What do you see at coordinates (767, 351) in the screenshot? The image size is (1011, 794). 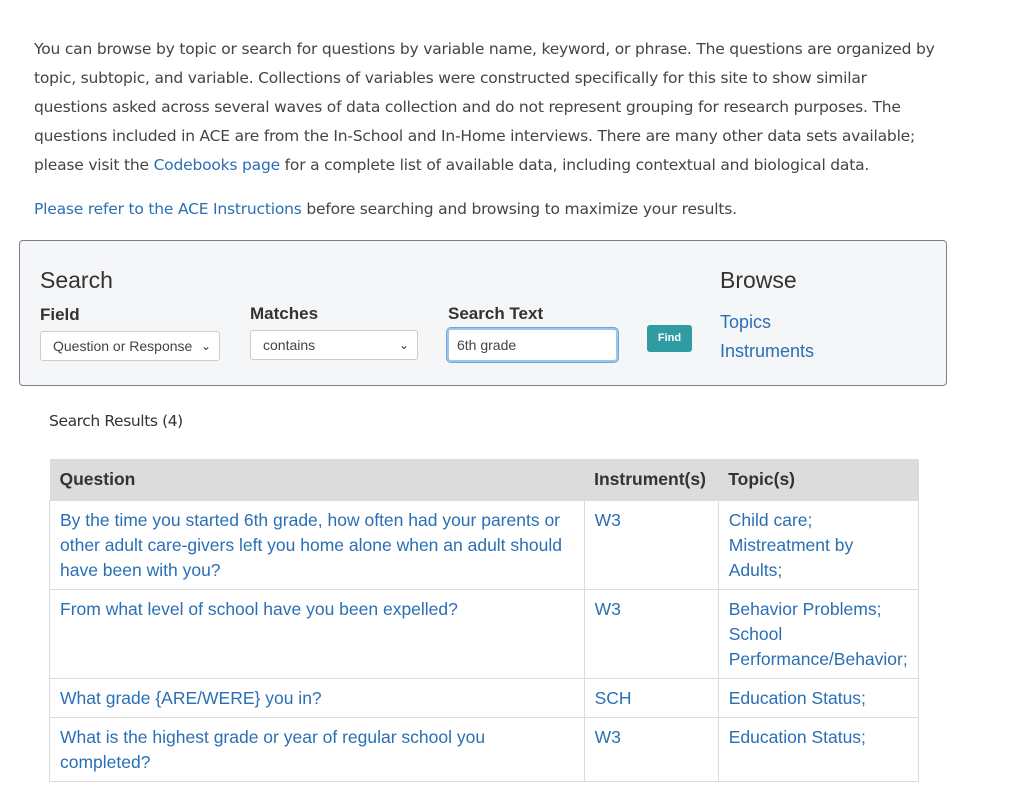 I see `browse-instruments-link: Instruments` at bounding box center [767, 351].